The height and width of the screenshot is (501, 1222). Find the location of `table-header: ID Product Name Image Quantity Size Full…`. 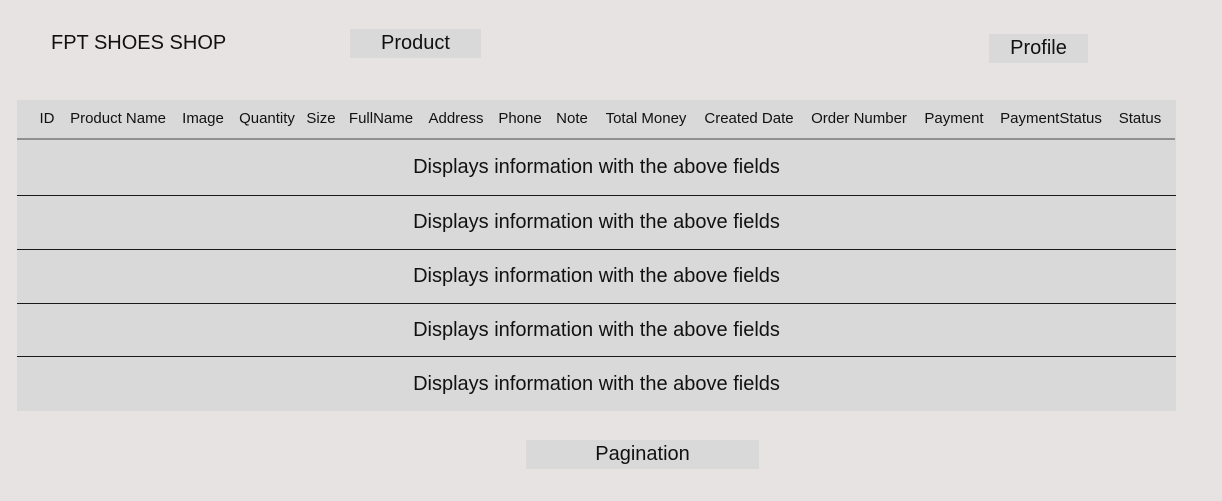

table-header: ID Product Name Image Quantity Size Full… is located at coordinates (596, 120).